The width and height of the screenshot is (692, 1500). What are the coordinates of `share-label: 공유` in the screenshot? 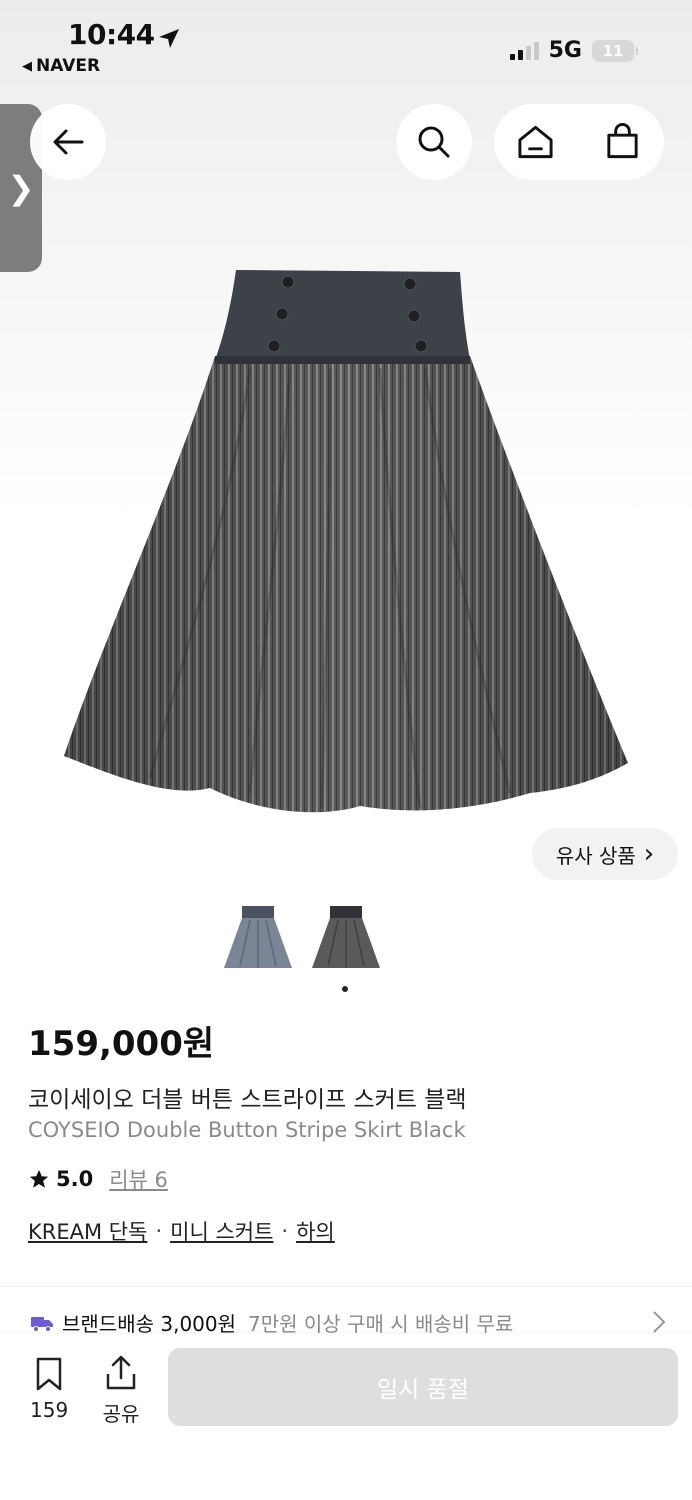 It's located at (121, 1414).